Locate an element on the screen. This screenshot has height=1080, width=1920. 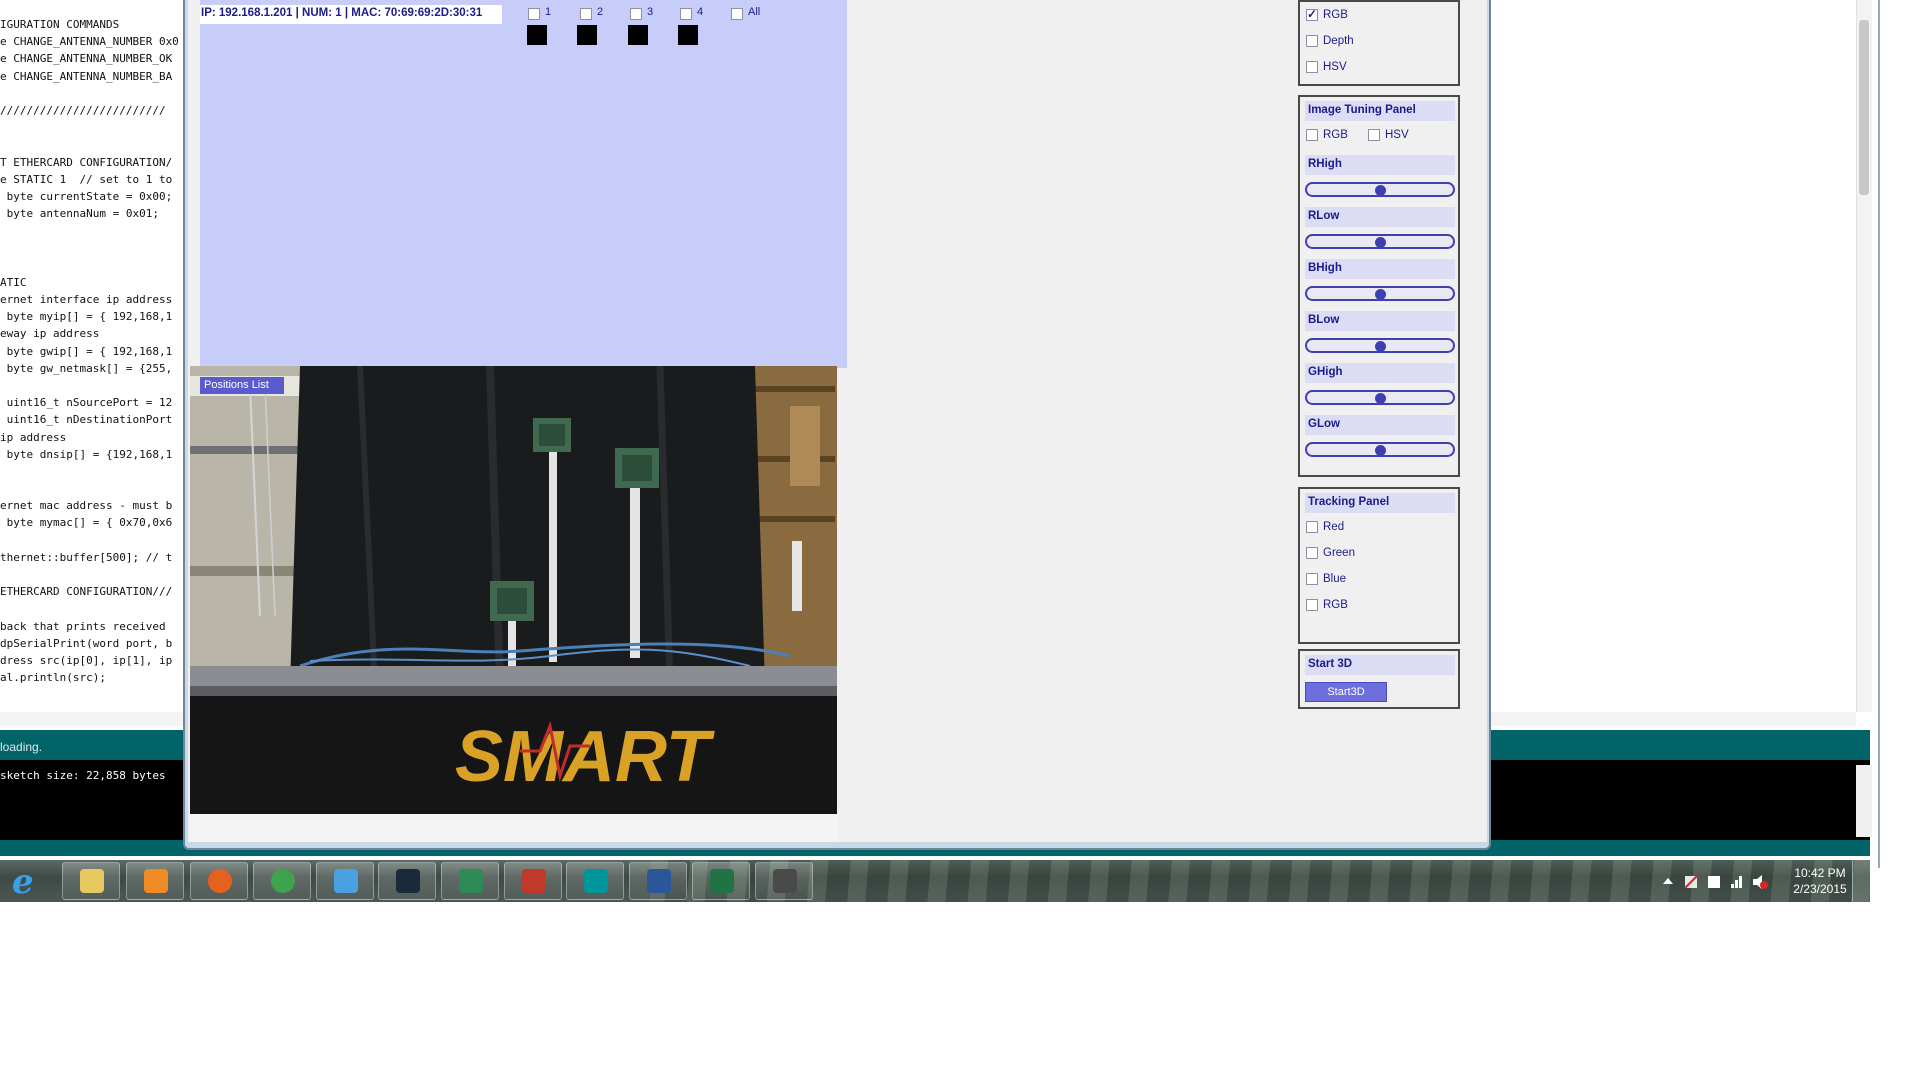
clock-time: 10:42 PM is located at coordinates (1820, 873).